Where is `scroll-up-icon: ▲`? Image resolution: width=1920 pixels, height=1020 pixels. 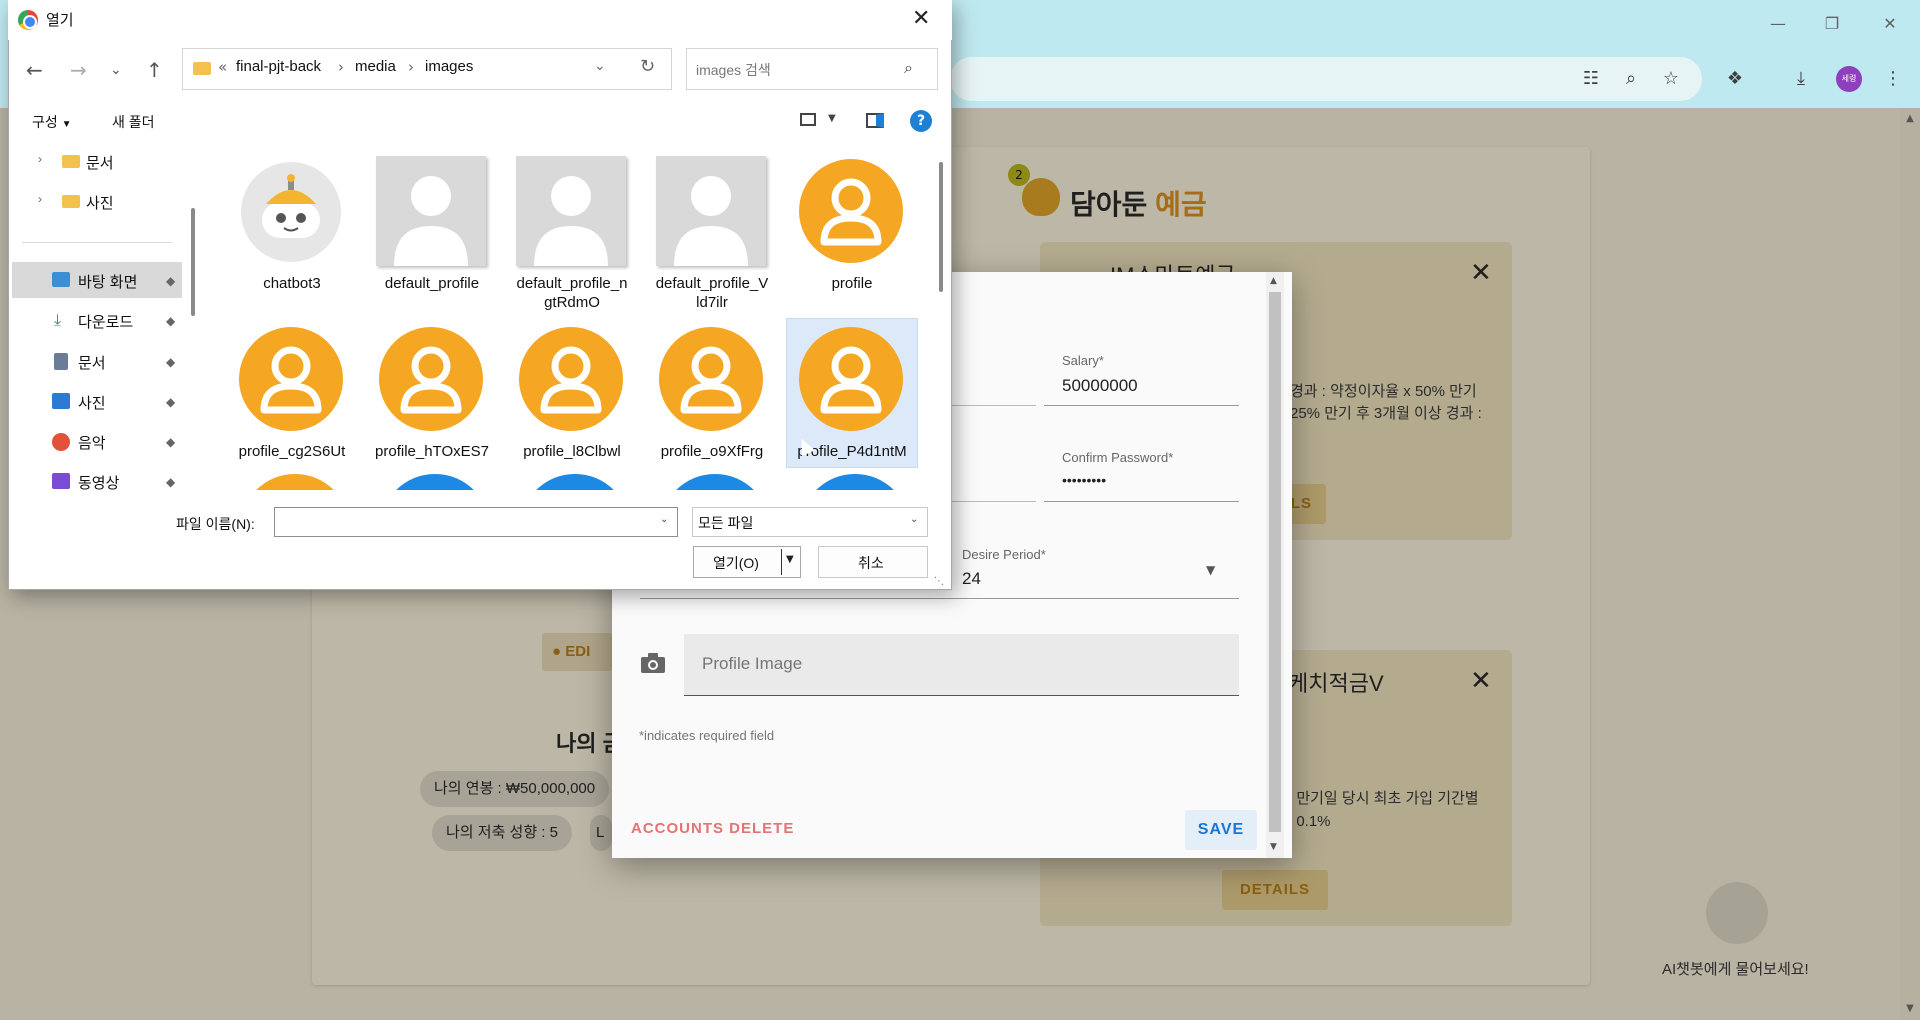 scroll-up-icon: ▲ is located at coordinates (1910, 119).